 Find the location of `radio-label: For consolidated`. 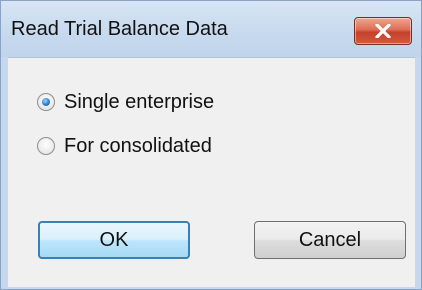

radio-label: For consolidated is located at coordinates (138, 146).